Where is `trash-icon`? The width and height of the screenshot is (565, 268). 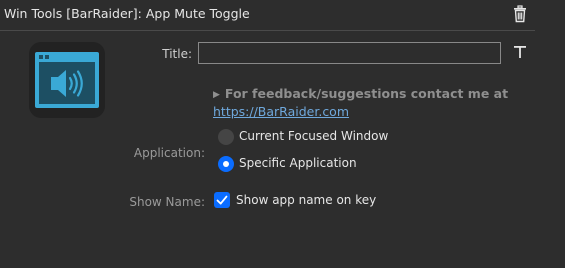 trash-icon is located at coordinates (520, 14).